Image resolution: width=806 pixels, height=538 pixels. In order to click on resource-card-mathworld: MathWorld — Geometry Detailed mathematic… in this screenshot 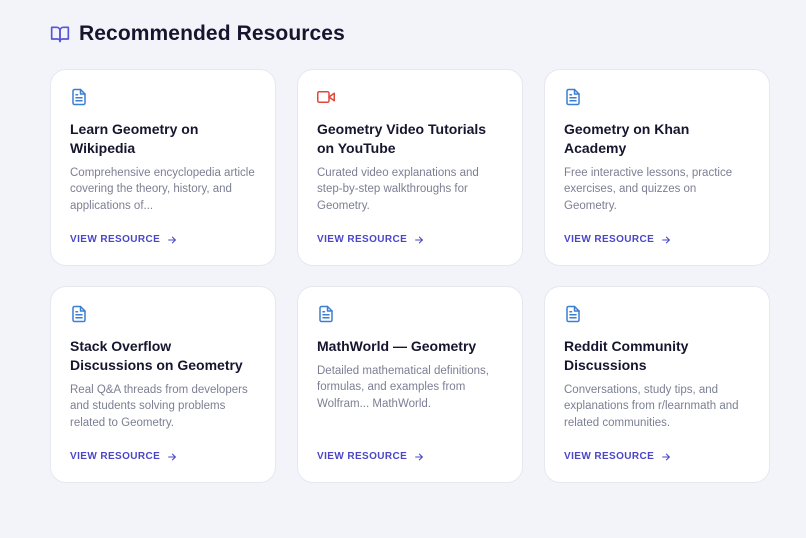, I will do `click(410, 384)`.